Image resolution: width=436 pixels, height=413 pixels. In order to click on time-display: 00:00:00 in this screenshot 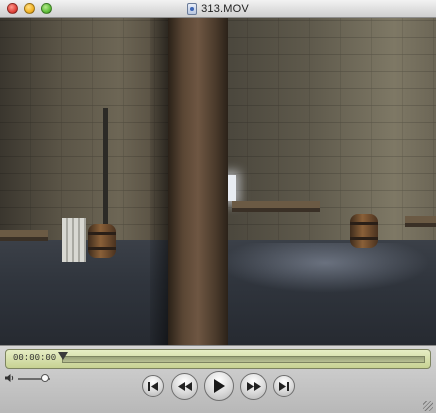, I will do `click(218, 359)`.